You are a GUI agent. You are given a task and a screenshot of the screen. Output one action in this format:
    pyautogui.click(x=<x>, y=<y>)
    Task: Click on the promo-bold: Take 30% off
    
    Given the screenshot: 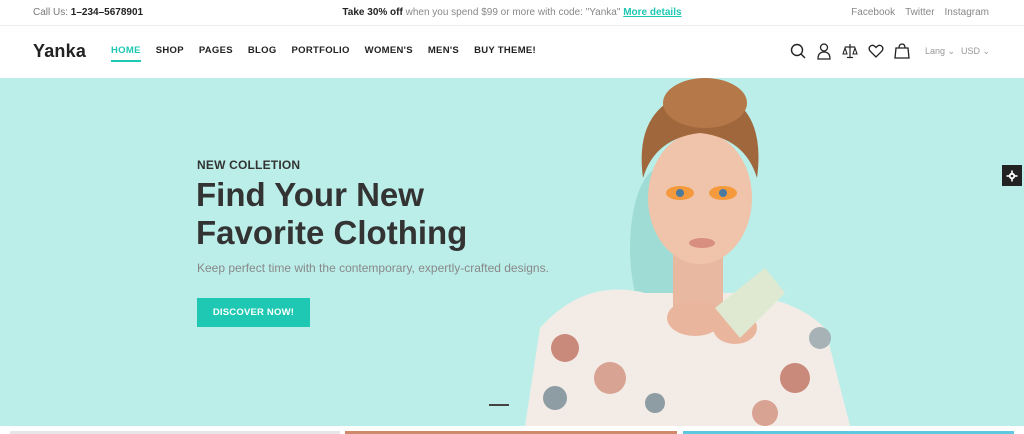 What is the action you would take?
    pyautogui.click(x=372, y=12)
    